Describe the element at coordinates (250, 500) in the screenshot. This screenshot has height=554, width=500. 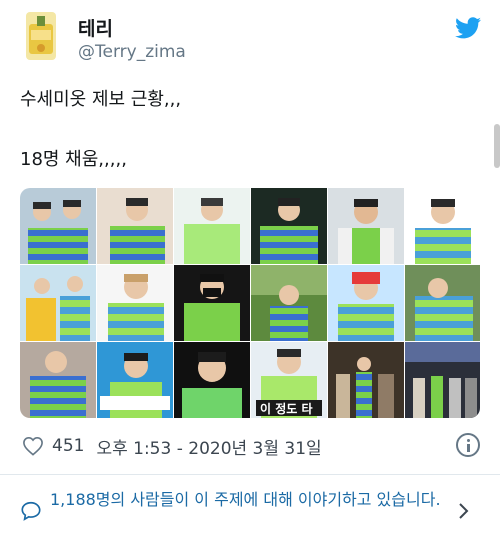
I see `conversation-text: 1,188명의 사람들이 이 주제에 대해 이야기하고 있습니다.` at that location.